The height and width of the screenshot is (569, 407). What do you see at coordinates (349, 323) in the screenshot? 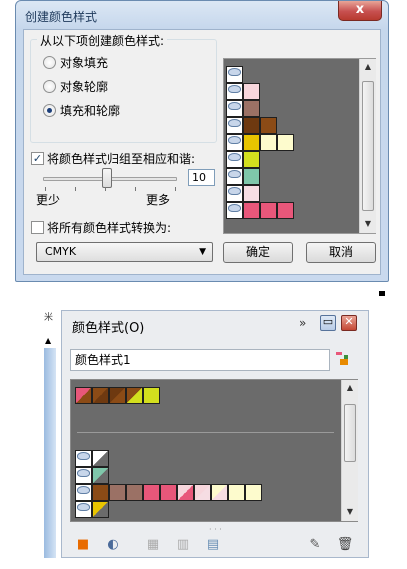
I see `close-icon: ✕` at bounding box center [349, 323].